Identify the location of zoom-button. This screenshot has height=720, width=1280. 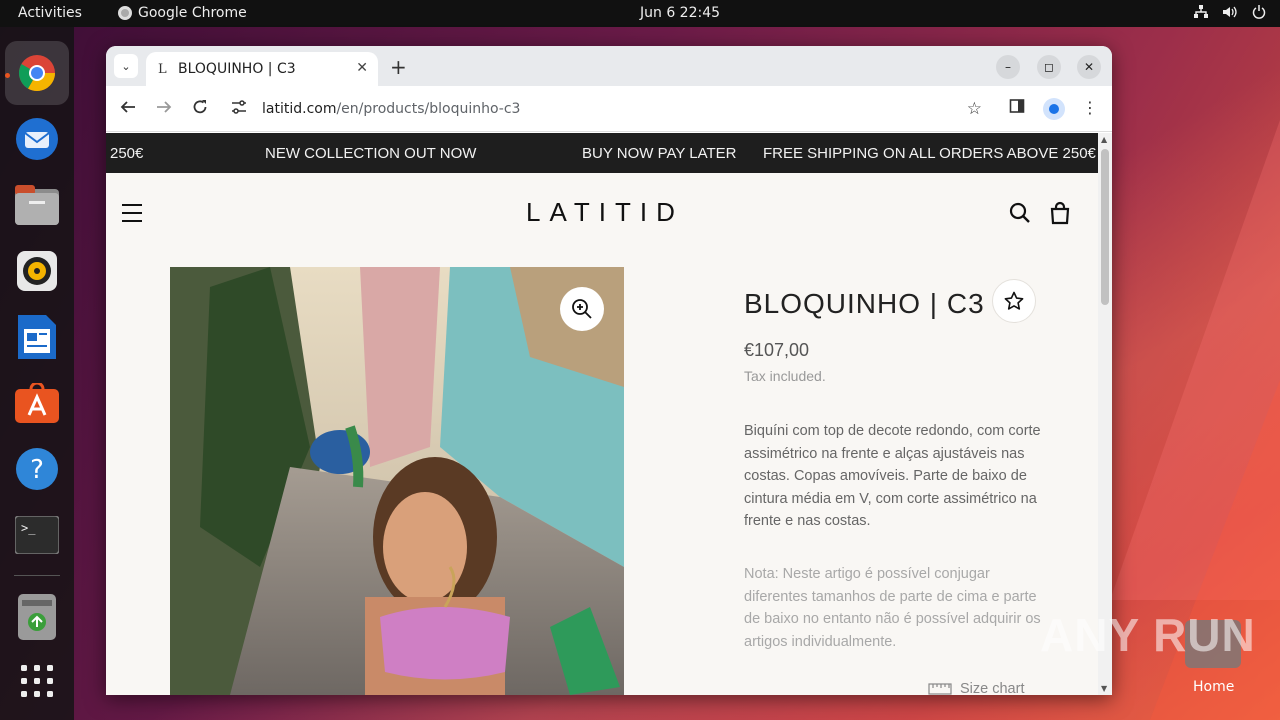
(582, 309).